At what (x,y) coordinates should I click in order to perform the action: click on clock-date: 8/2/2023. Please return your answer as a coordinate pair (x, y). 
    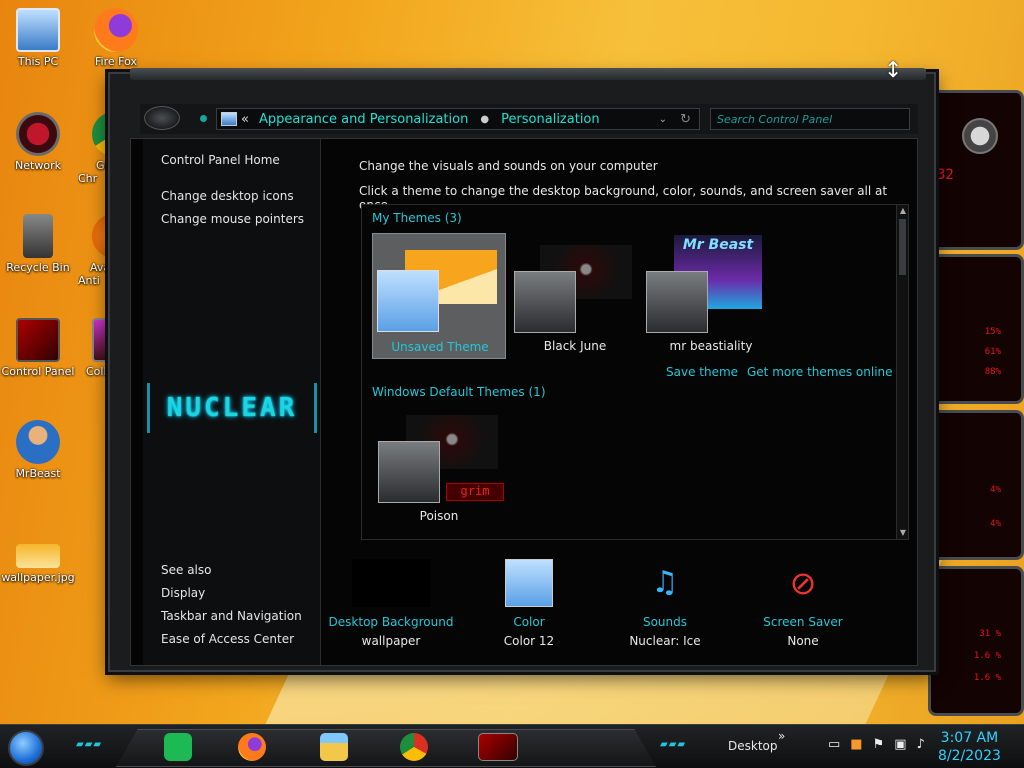
    Looking at the image, I should click on (969, 756).